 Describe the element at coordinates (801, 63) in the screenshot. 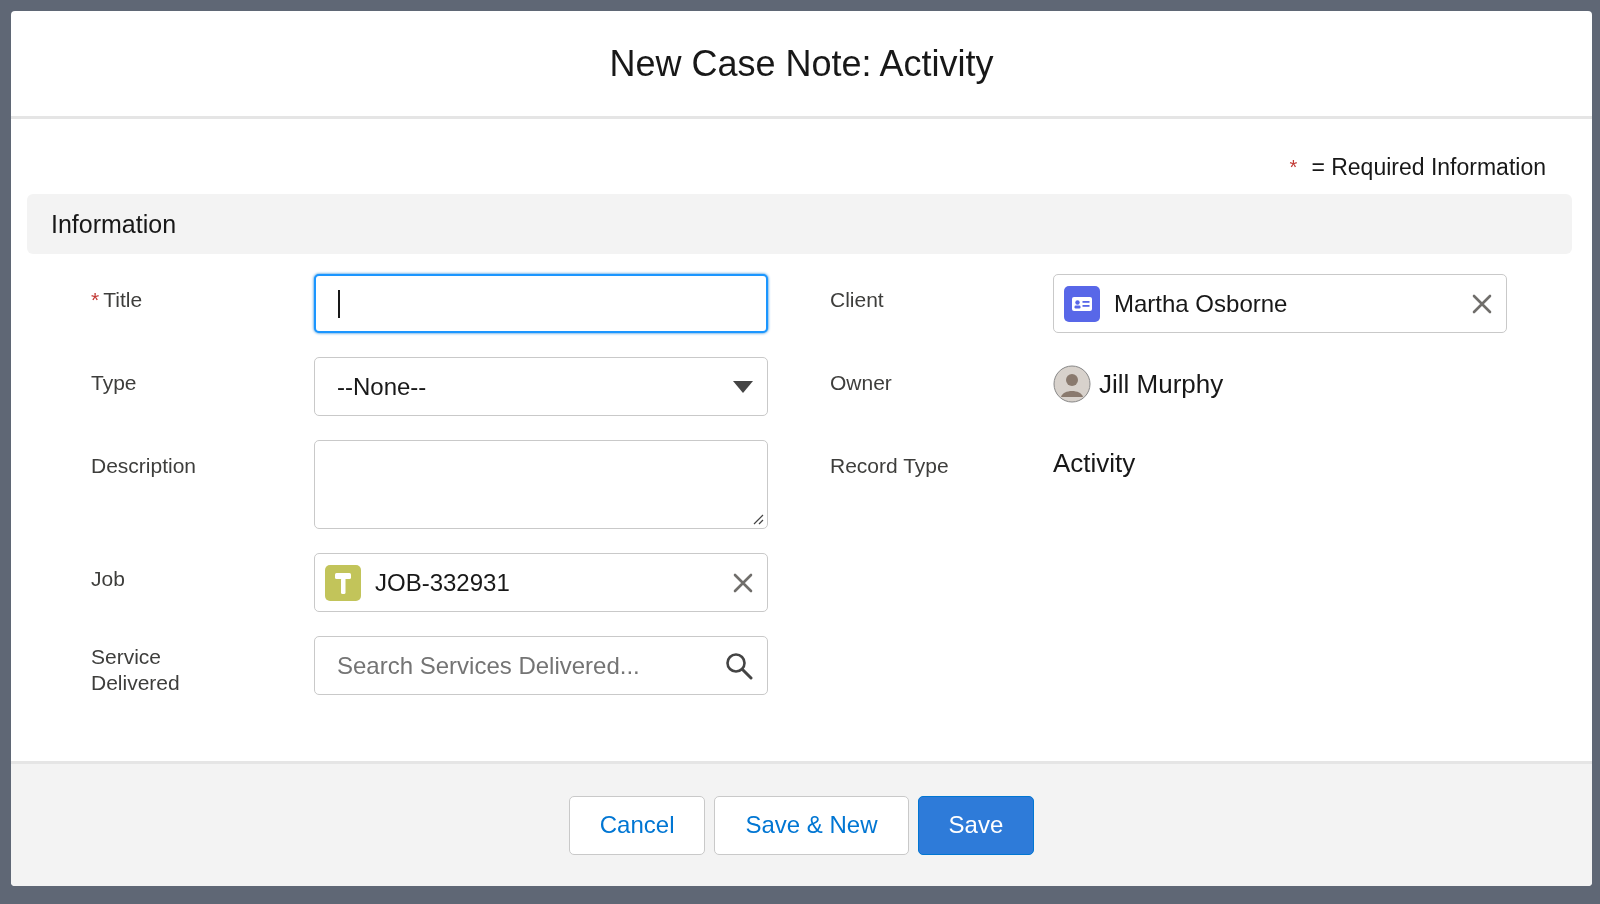

I see `modal-title: New Case Note: Activity` at that location.